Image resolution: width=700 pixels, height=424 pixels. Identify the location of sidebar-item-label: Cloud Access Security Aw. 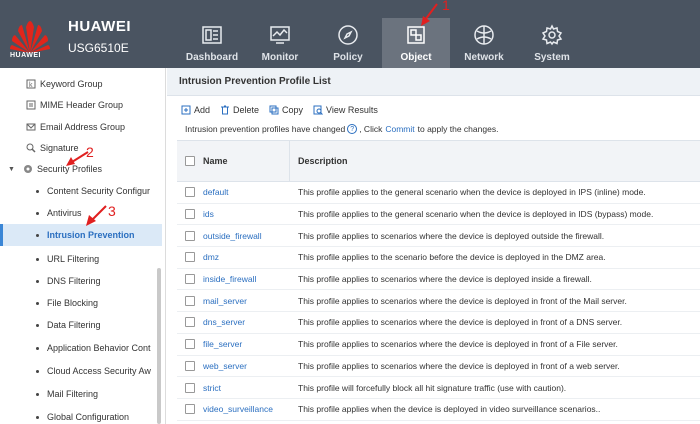
(99, 371).